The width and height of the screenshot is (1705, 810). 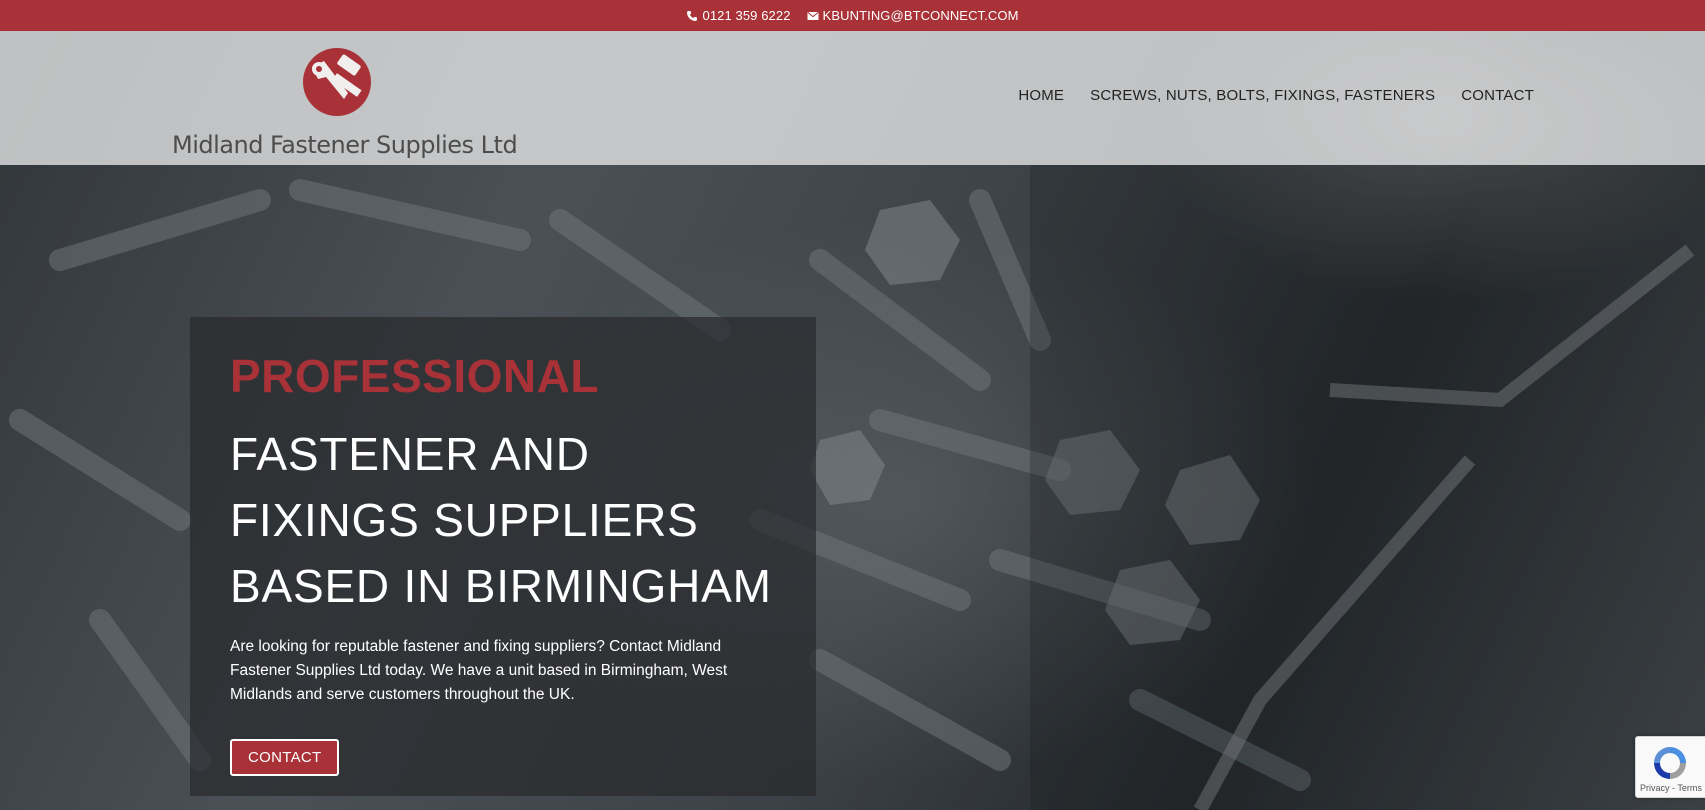 I want to click on phone-icon, so click(x=692, y=15).